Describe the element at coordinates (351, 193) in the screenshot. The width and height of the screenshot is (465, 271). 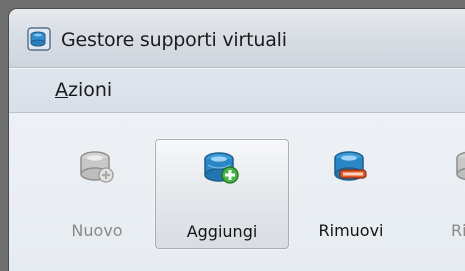
I see `remove-disk-button: Rimuovi` at that location.